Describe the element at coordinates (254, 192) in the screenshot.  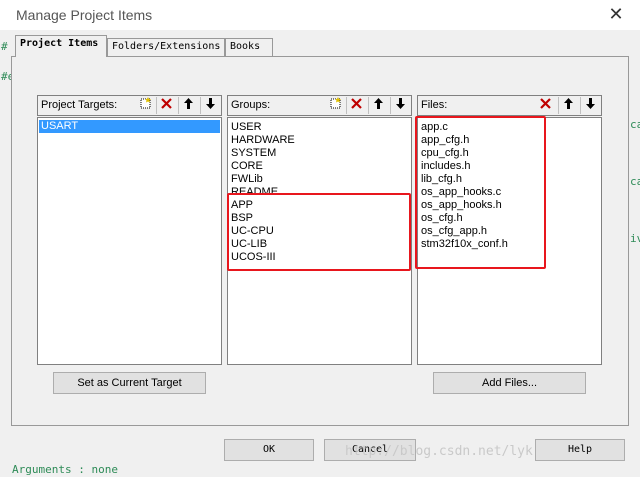
I see `list-item: README` at that location.